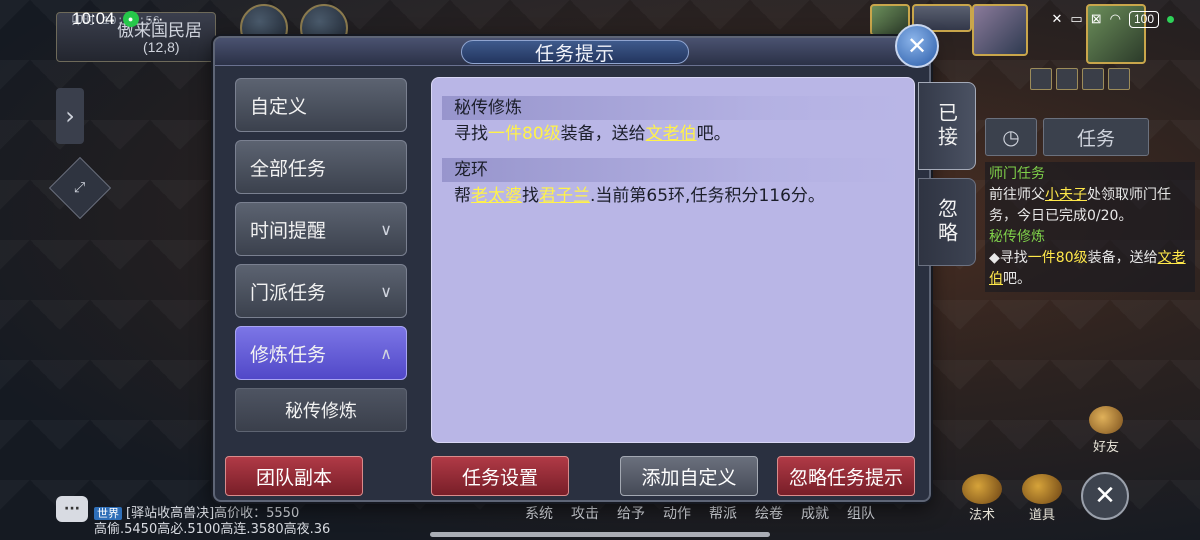 This screenshot has height=540, width=1200. Describe the element at coordinates (321, 291) in the screenshot. I see `category-sect: 门派任务 ∨` at that location.